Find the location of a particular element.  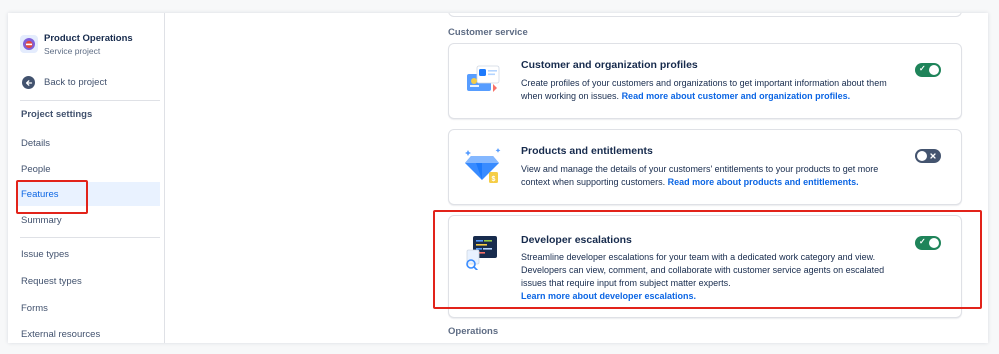

project-avatar is located at coordinates (29, 44).